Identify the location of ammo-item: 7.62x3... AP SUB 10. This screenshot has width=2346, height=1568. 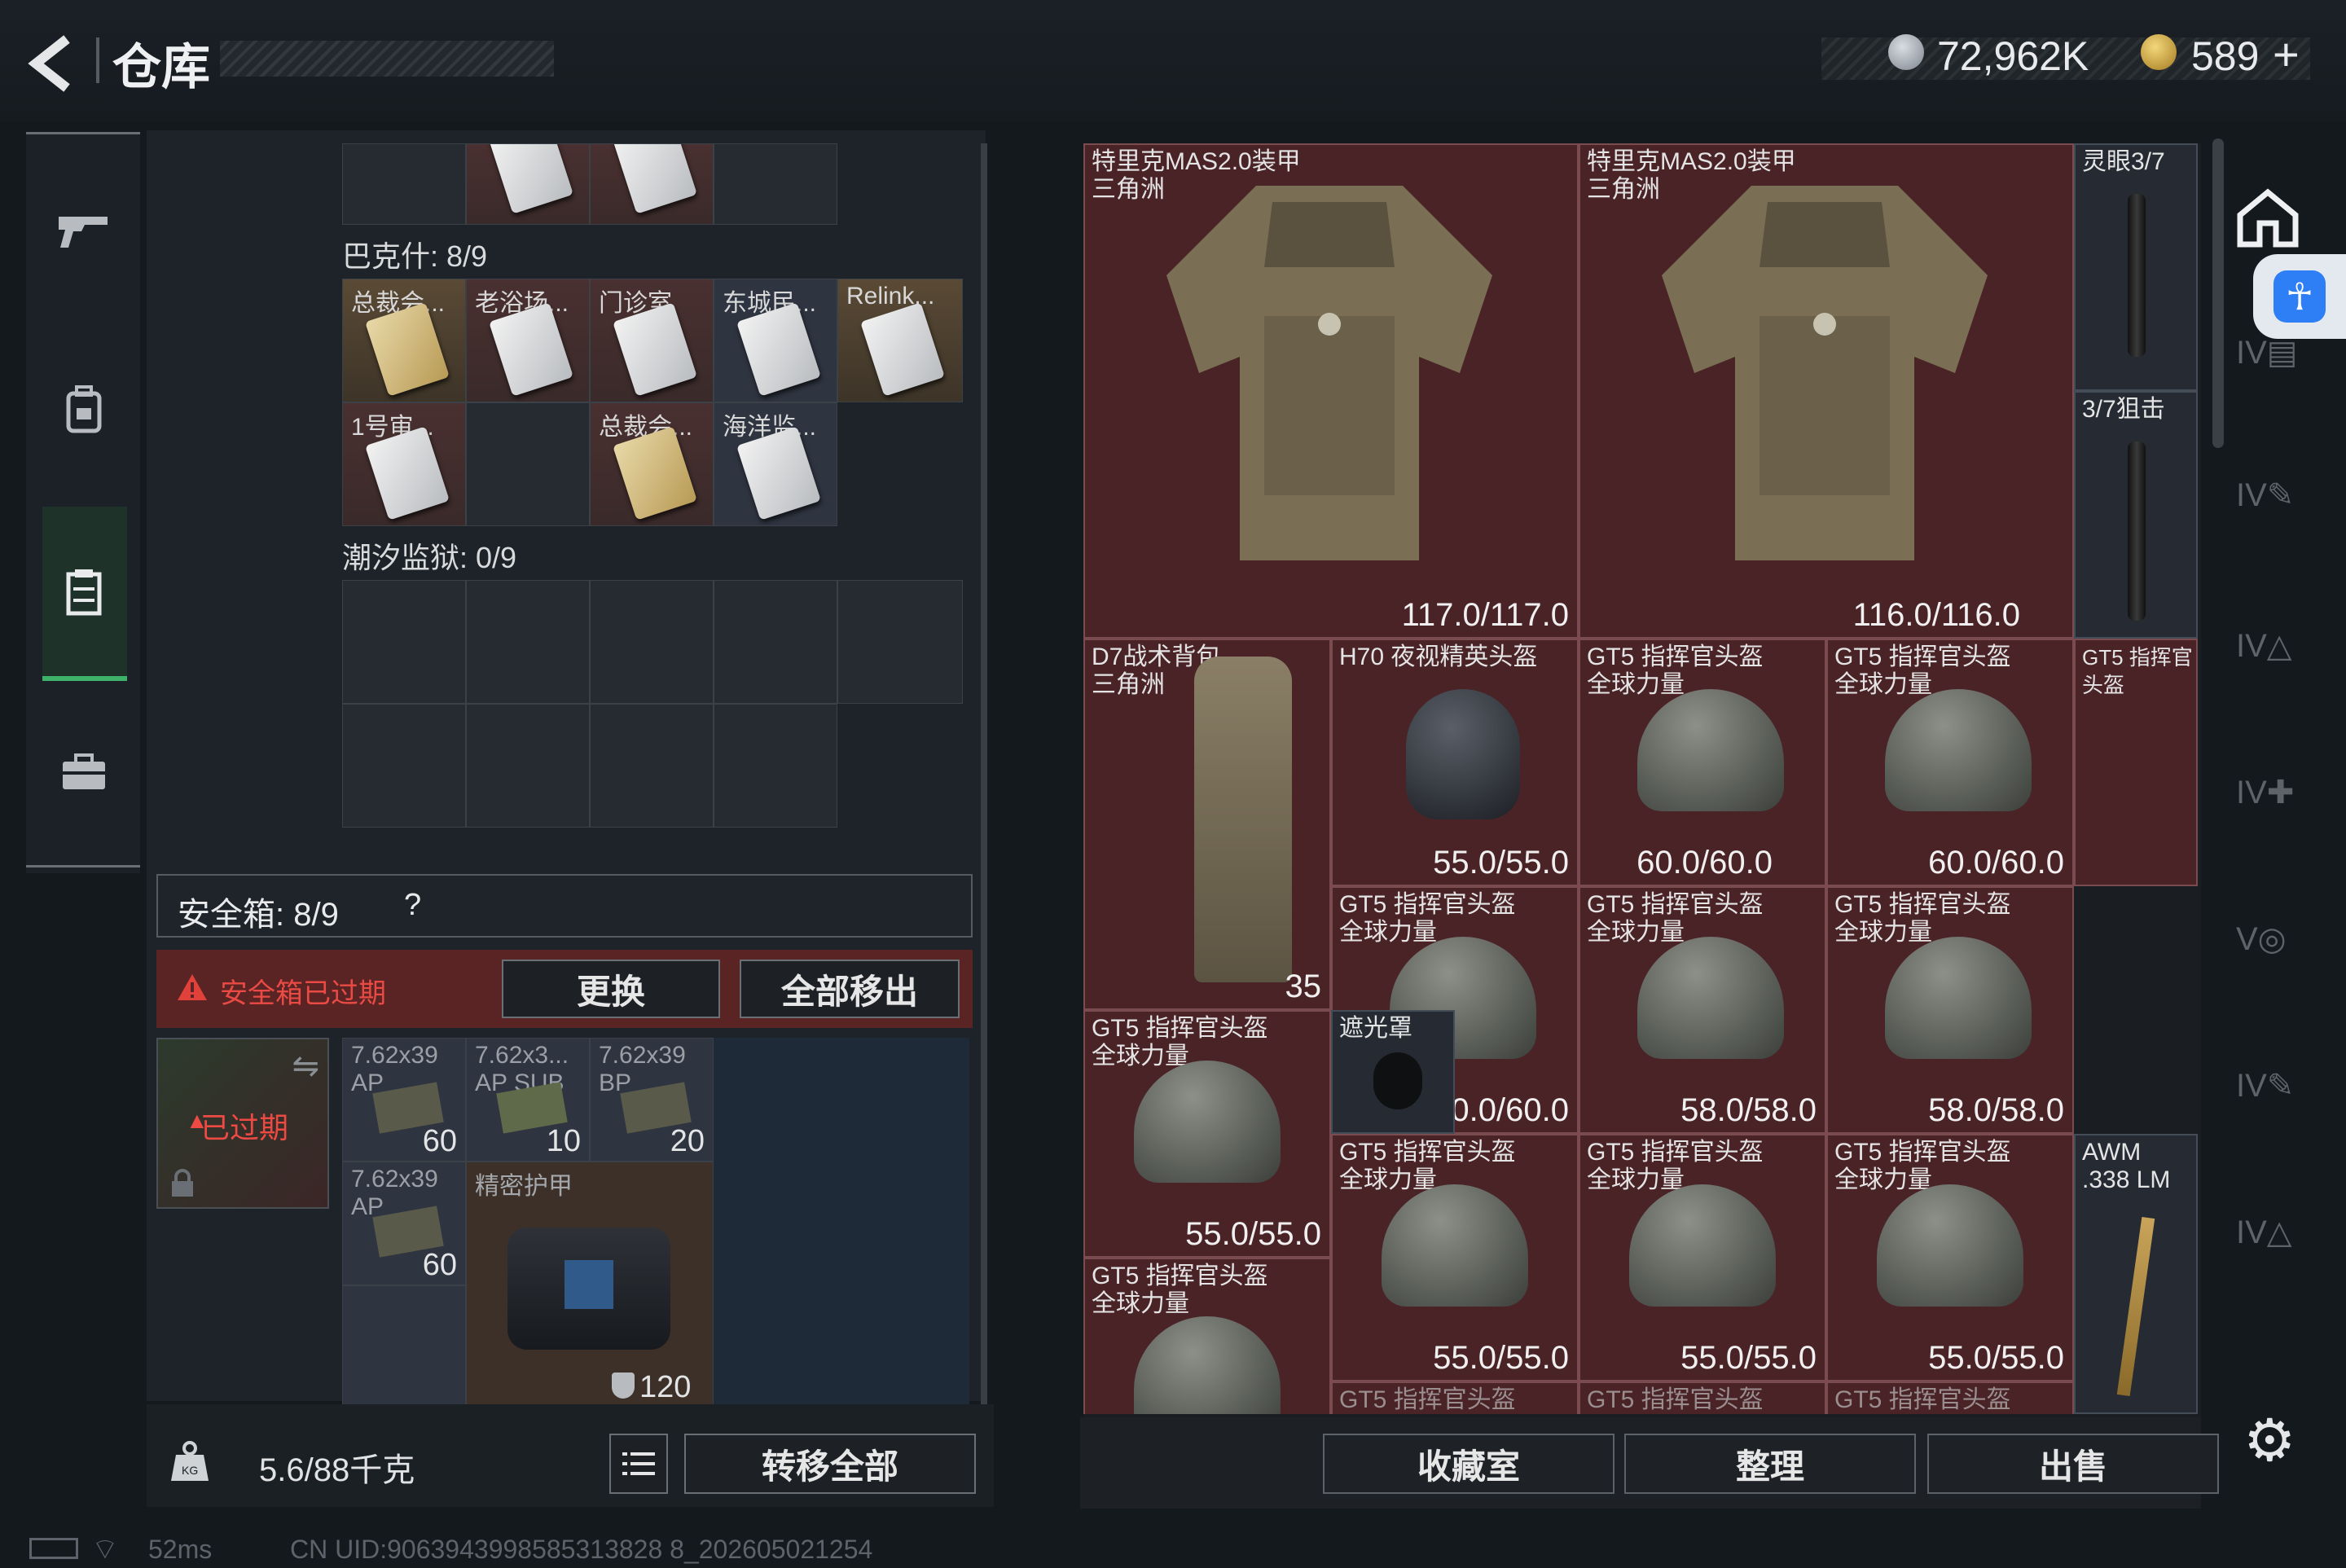
(528, 1100).